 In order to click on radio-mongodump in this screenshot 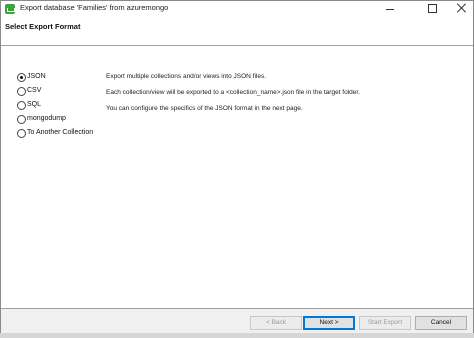, I will do `click(21, 119)`.